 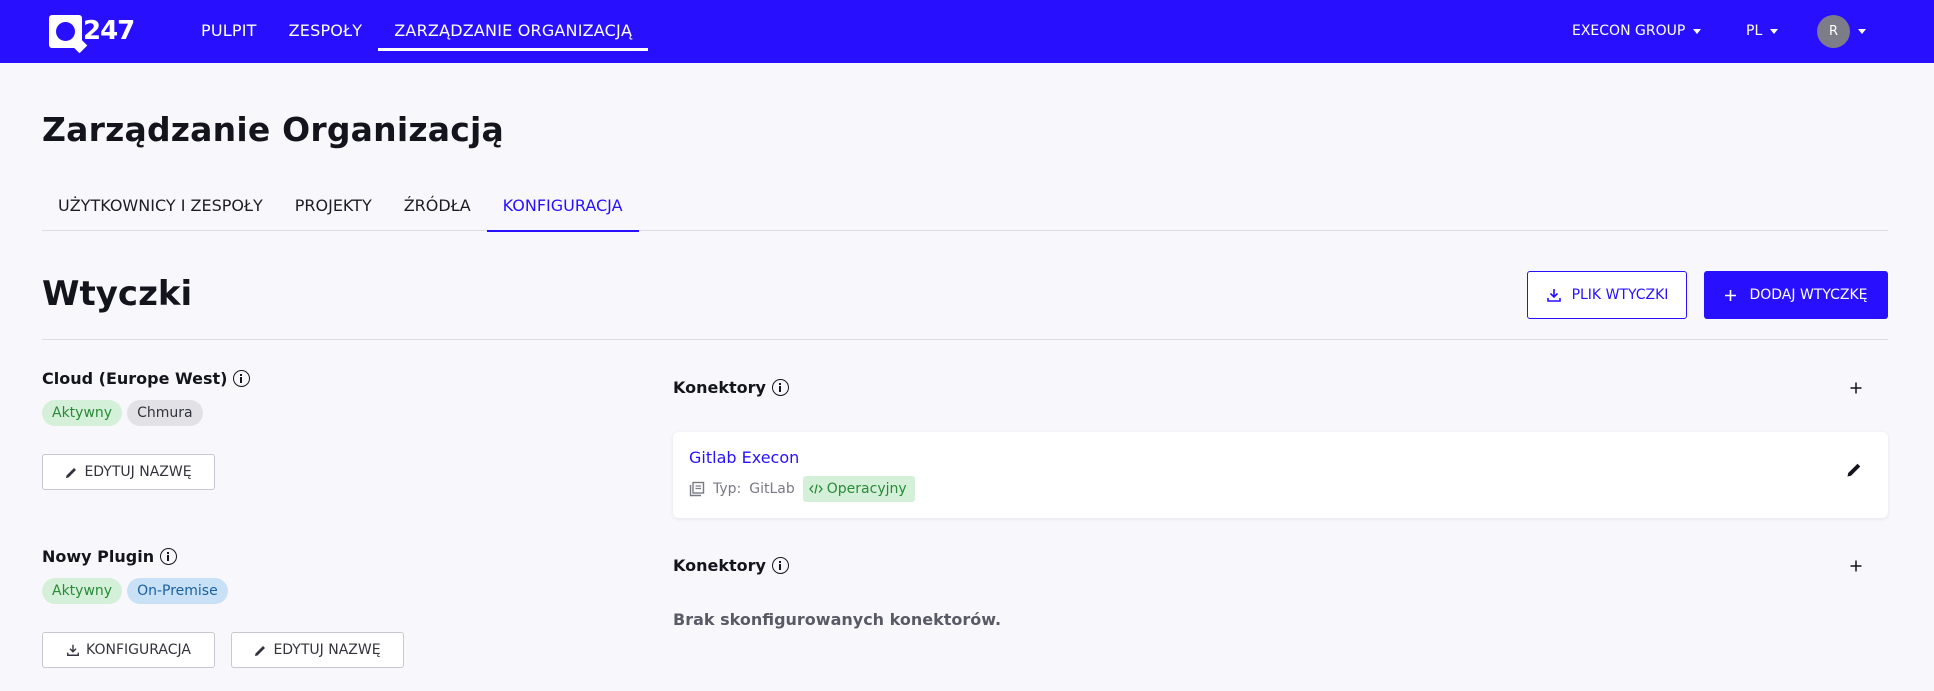 What do you see at coordinates (744, 457) in the screenshot?
I see `connector-name-link: Gitlab Execon` at bounding box center [744, 457].